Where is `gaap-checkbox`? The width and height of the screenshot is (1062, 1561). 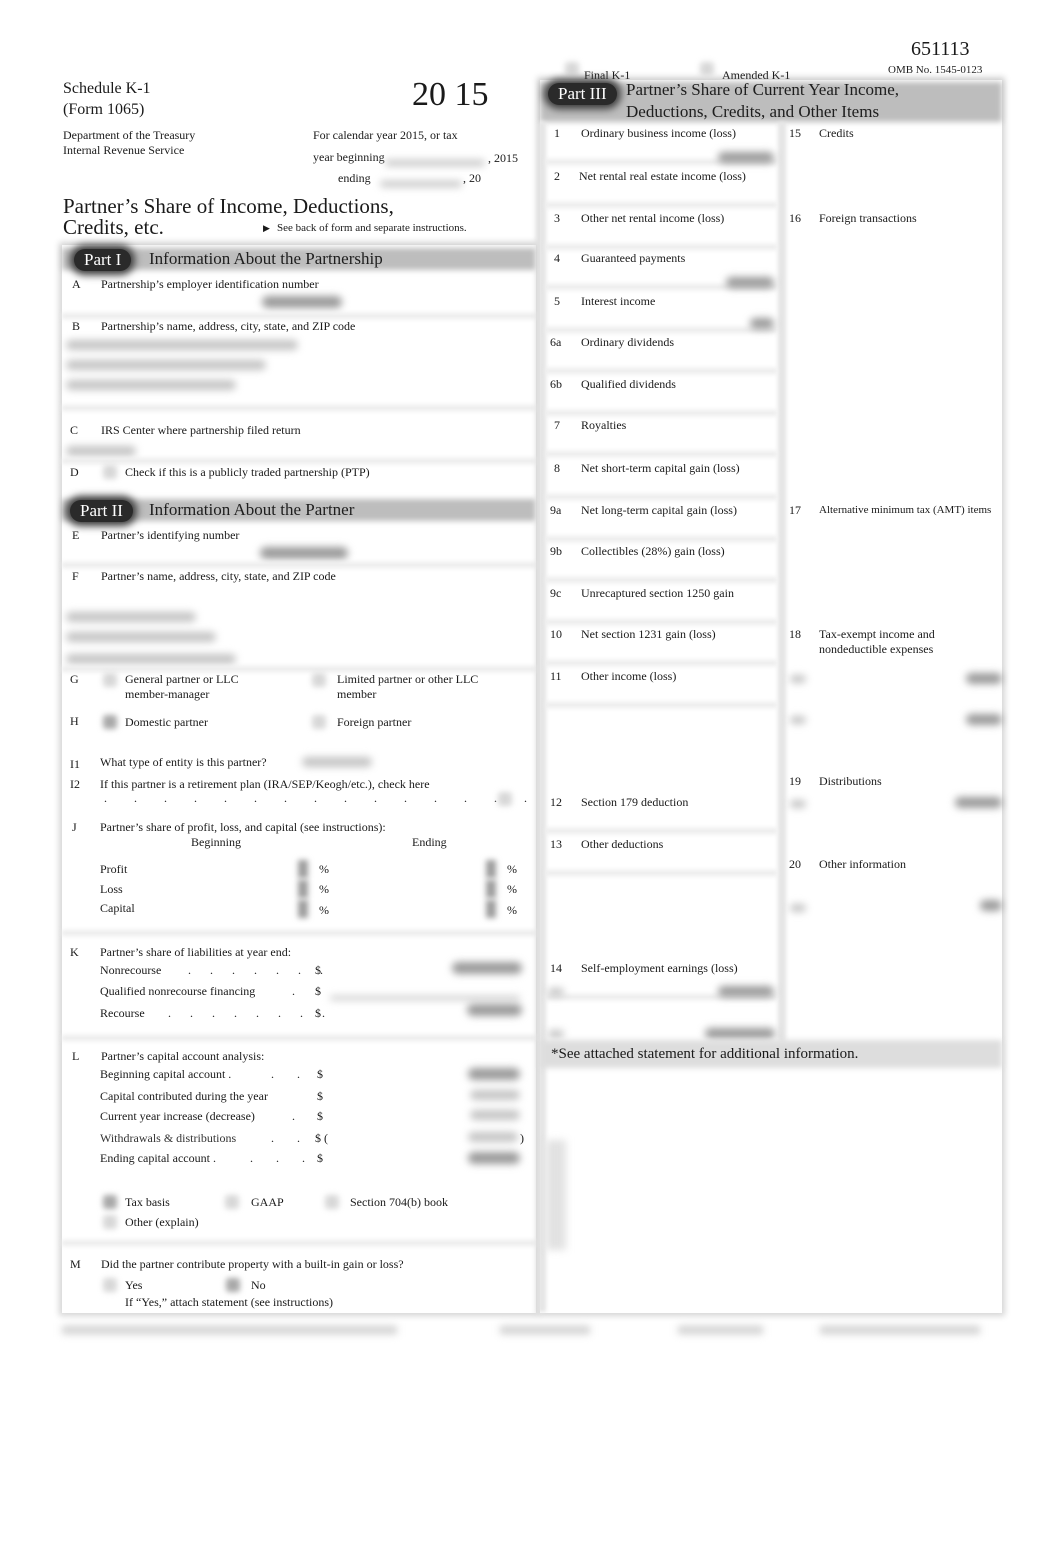 gaap-checkbox is located at coordinates (232, 1202).